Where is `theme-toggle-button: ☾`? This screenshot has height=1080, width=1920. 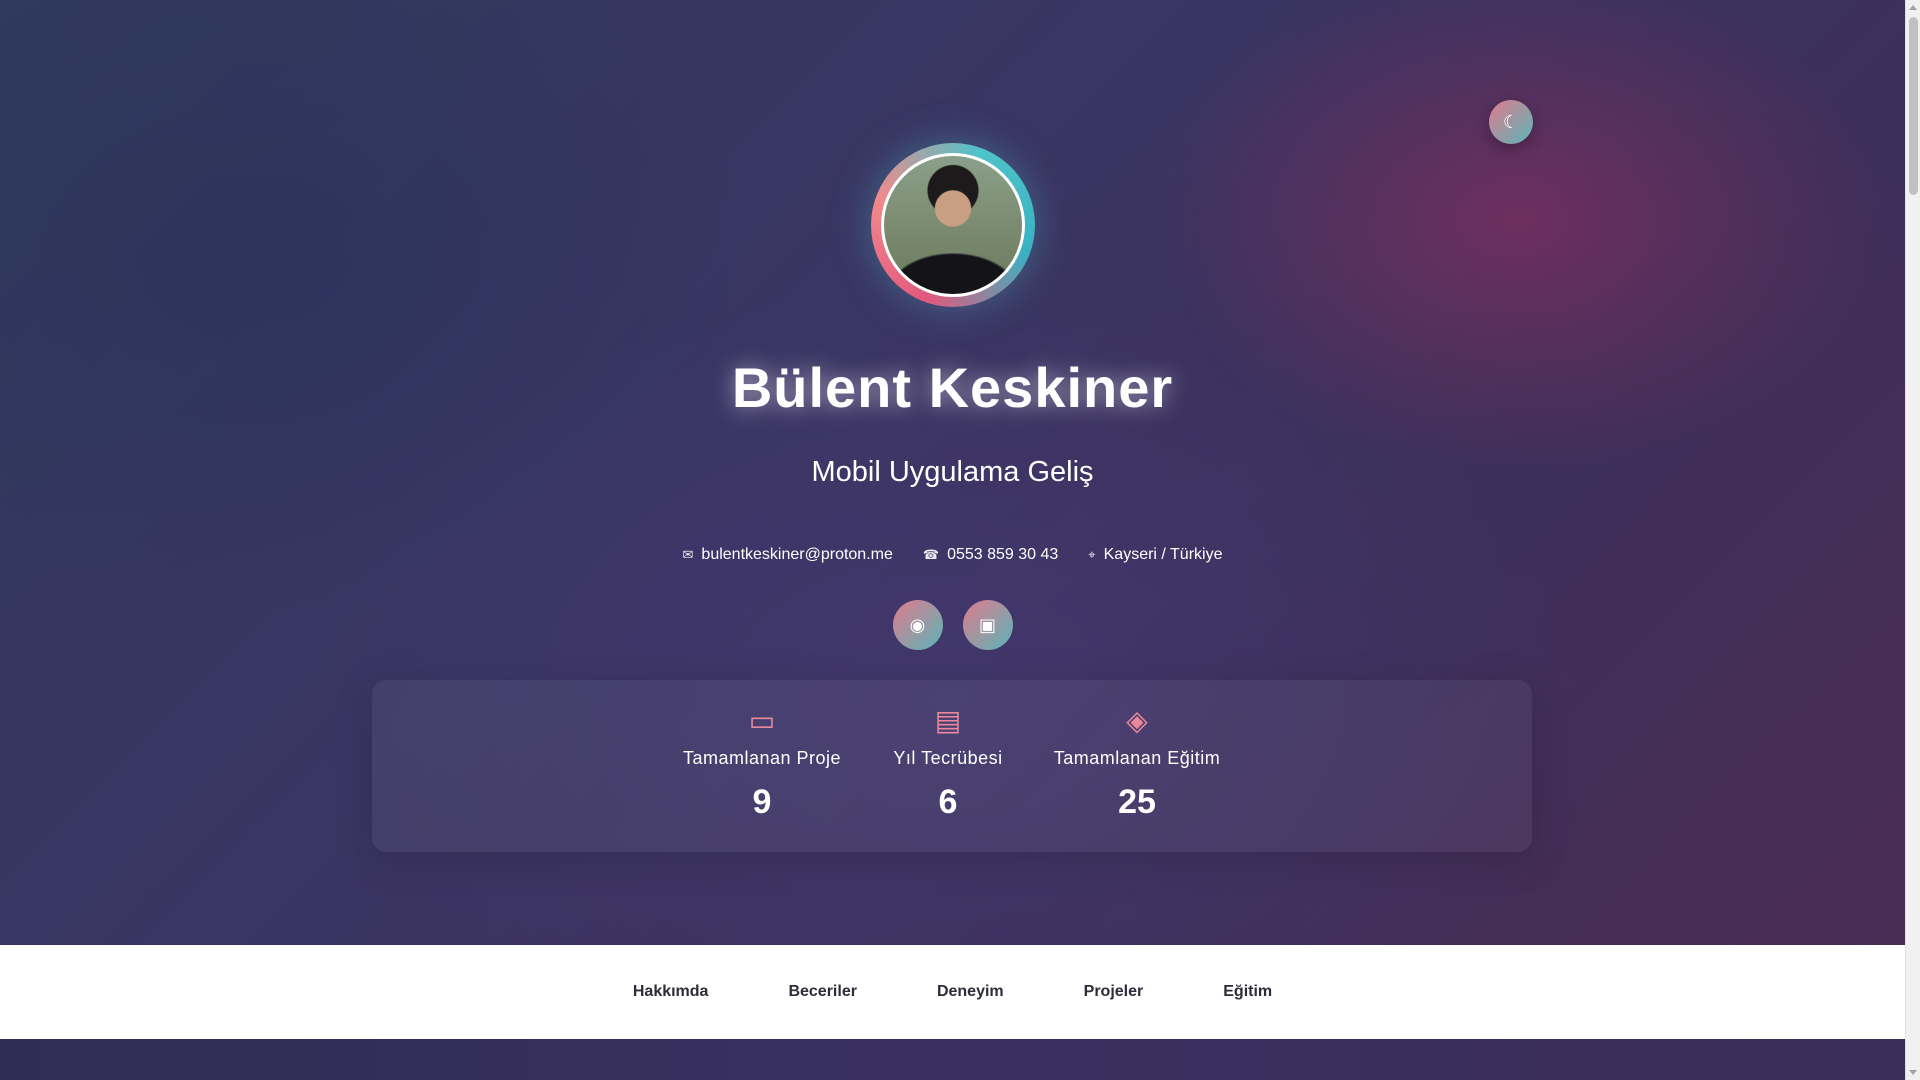
theme-toggle-button: ☾ is located at coordinates (1511, 122).